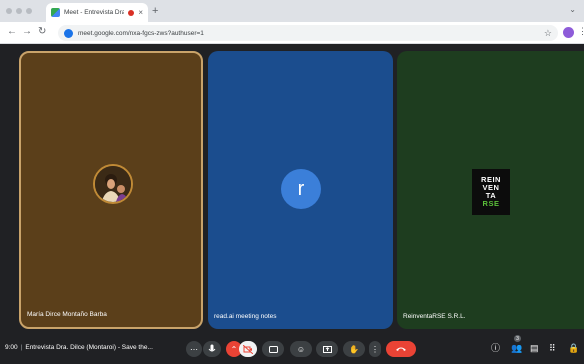 This screenshot has width=584, height=364. Describe the element at coordinates (155, 11) in the screenshot. I see `new-tab-icon: +` at that location.